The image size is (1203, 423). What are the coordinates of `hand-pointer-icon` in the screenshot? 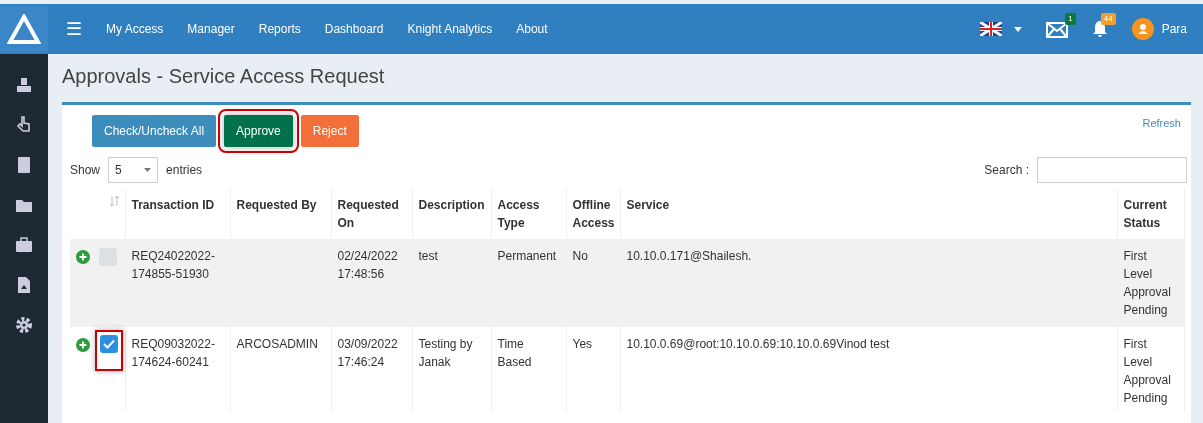 It's located at (24, 125).